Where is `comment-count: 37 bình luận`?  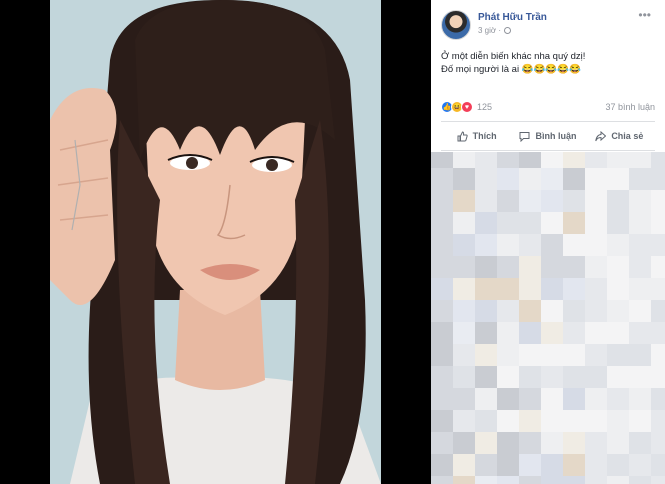
comment-count: 37 bình luận is located at coordinates (630, 107).